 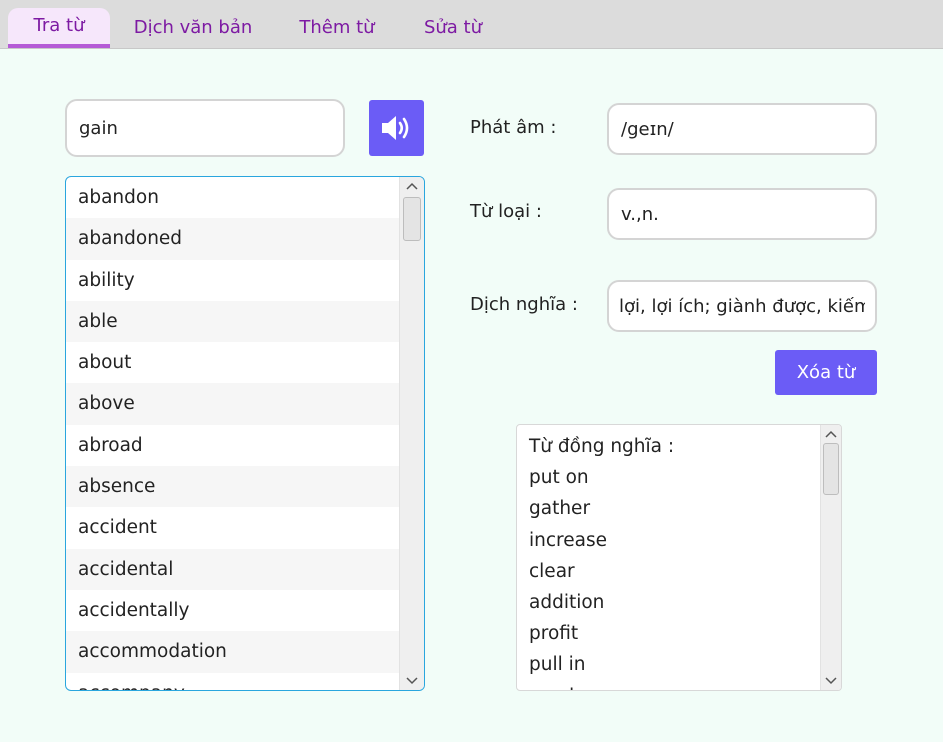 I want to click on tab-tra-tu: Tra từ, so click(x=59, y=28).